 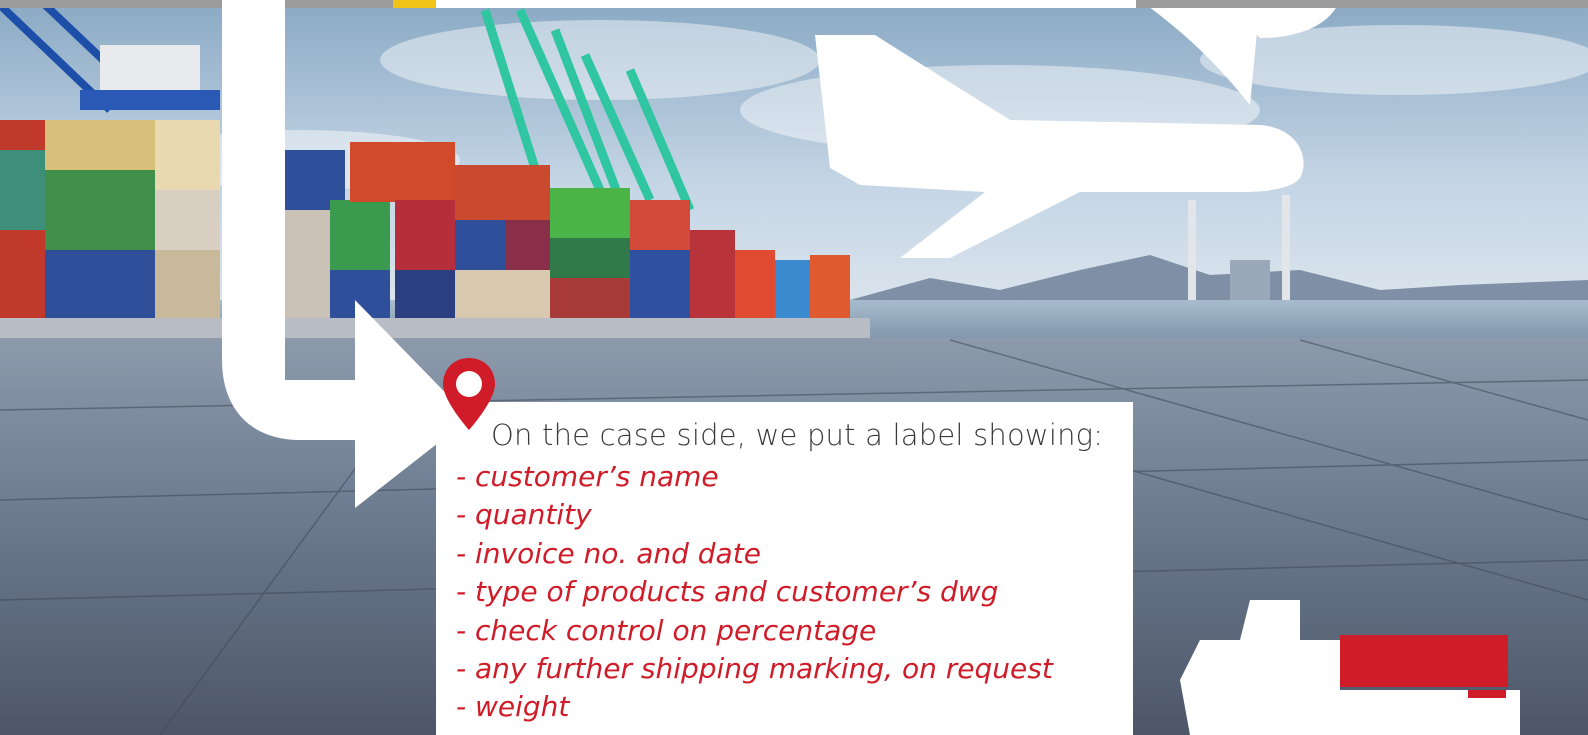 What do you see at coordinates (513, 707) in the screenshot?
I see `list-item: - weight` at bounding box center [513, 707].